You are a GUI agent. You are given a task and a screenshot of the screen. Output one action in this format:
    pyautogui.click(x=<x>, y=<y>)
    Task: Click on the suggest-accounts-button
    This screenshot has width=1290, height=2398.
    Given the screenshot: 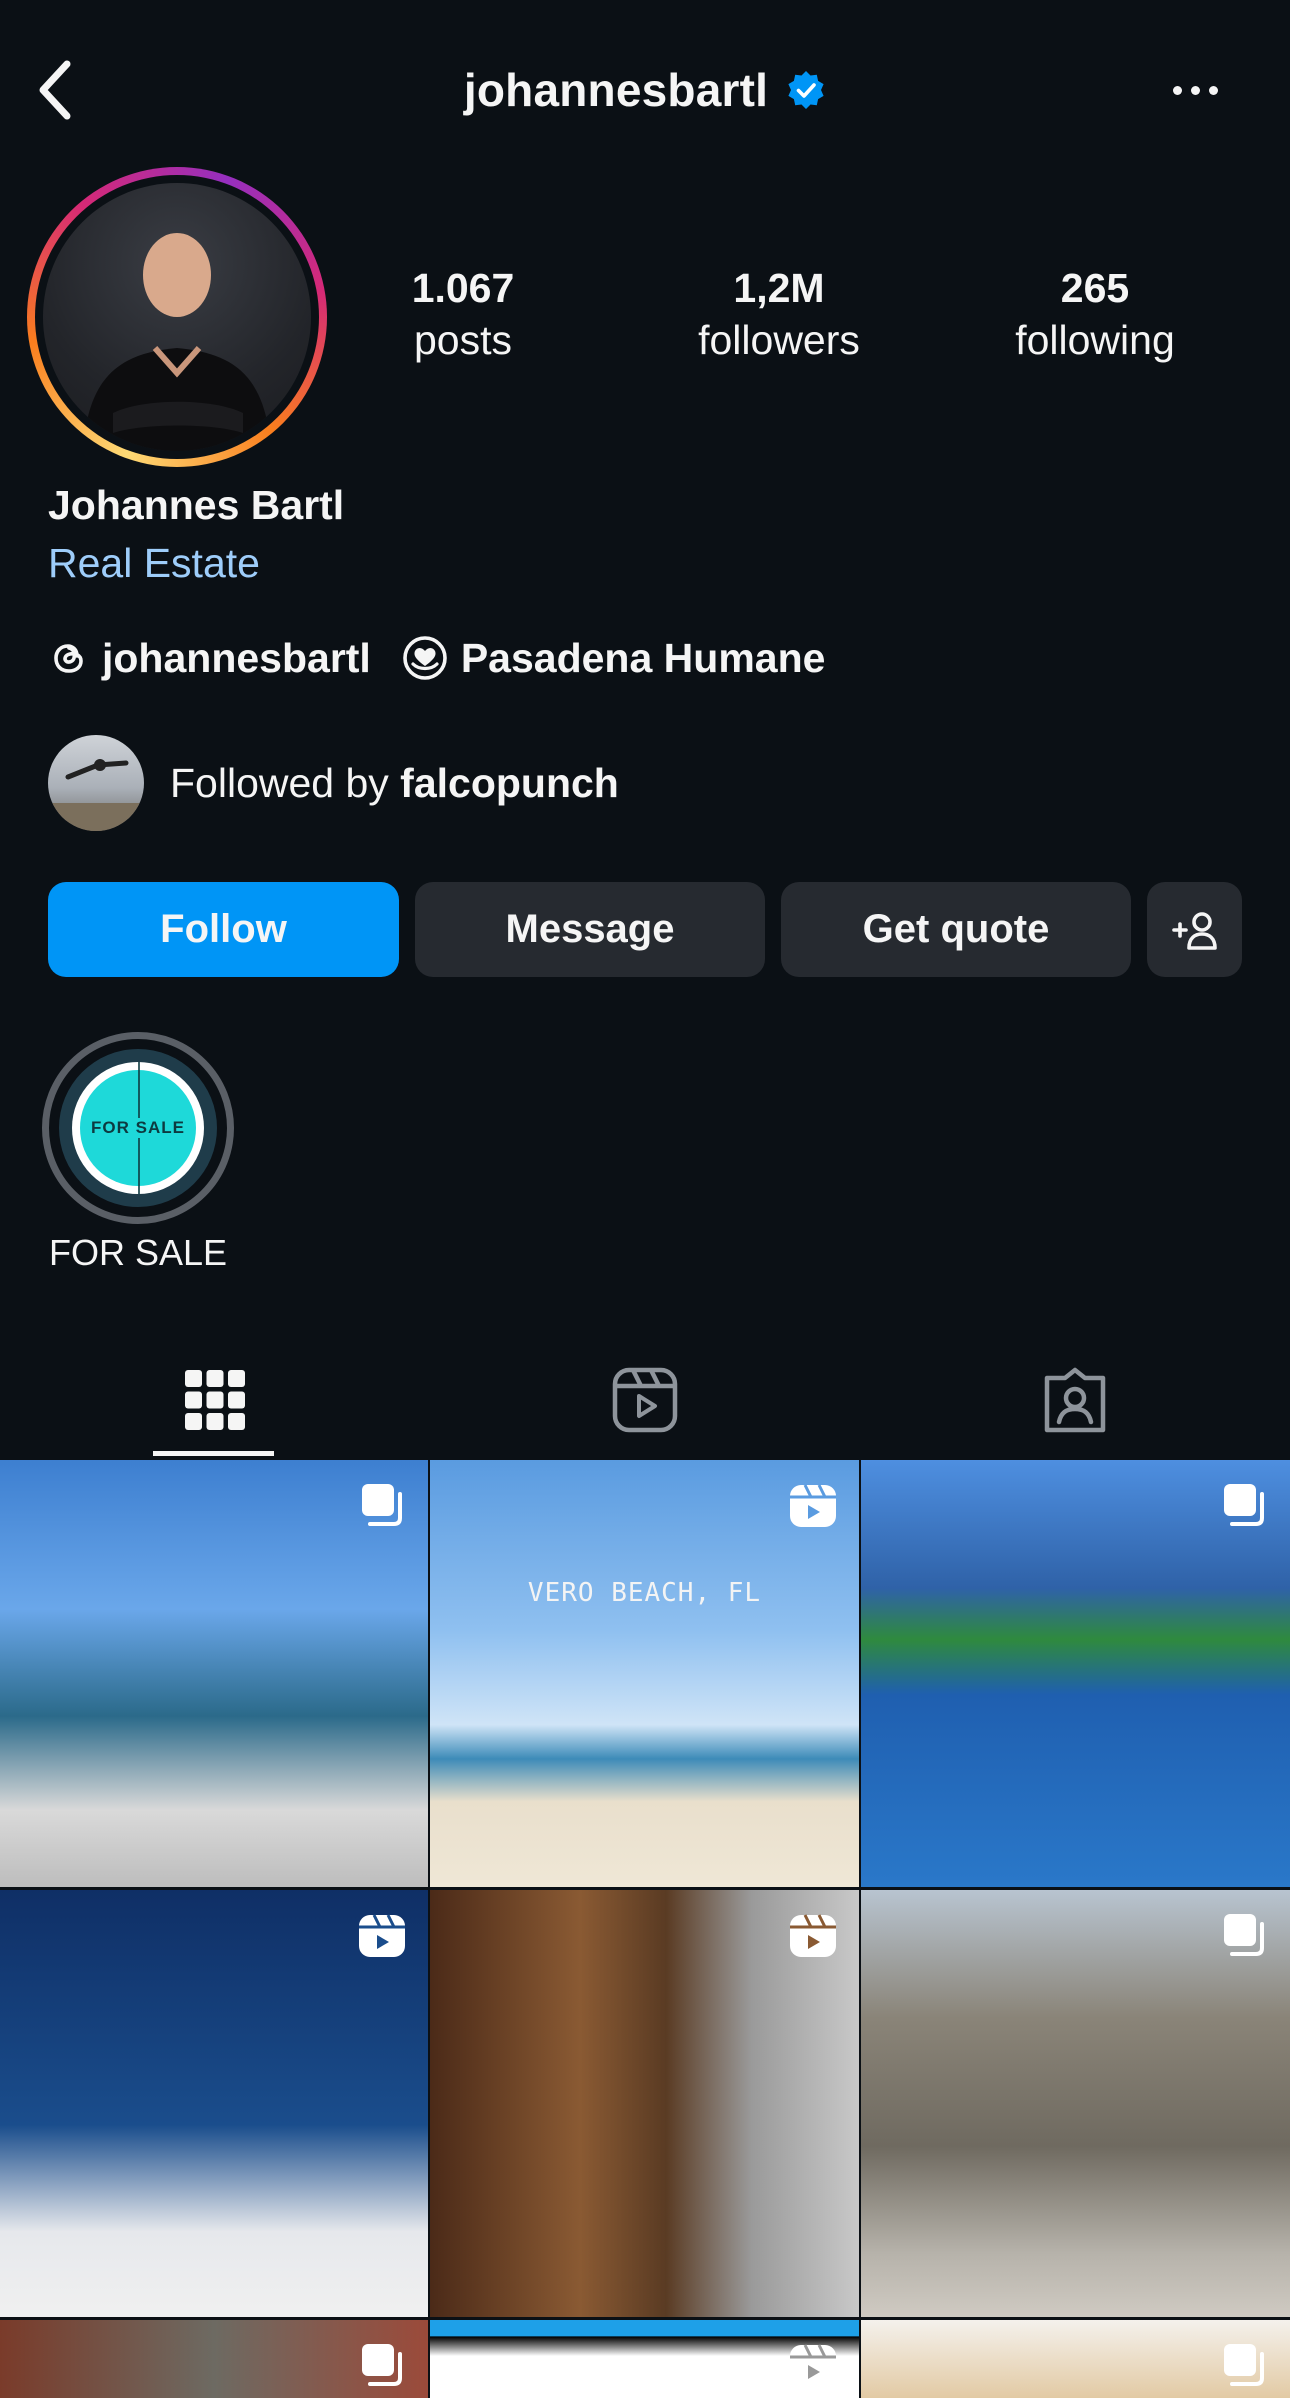 What is the action you would take?
    pyautogui.click(x=1194, y=929)
    